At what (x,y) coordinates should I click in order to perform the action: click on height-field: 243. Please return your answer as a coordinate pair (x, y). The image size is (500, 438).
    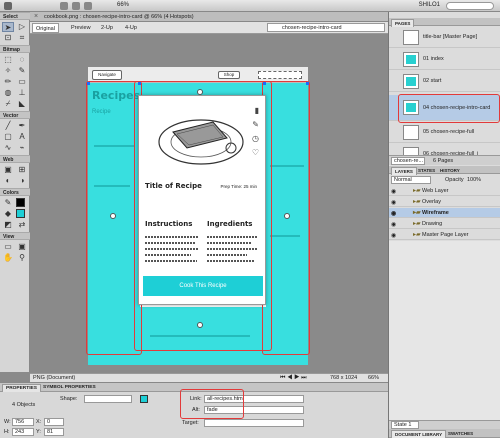
    Looking at the image, I should click on (23, 432).